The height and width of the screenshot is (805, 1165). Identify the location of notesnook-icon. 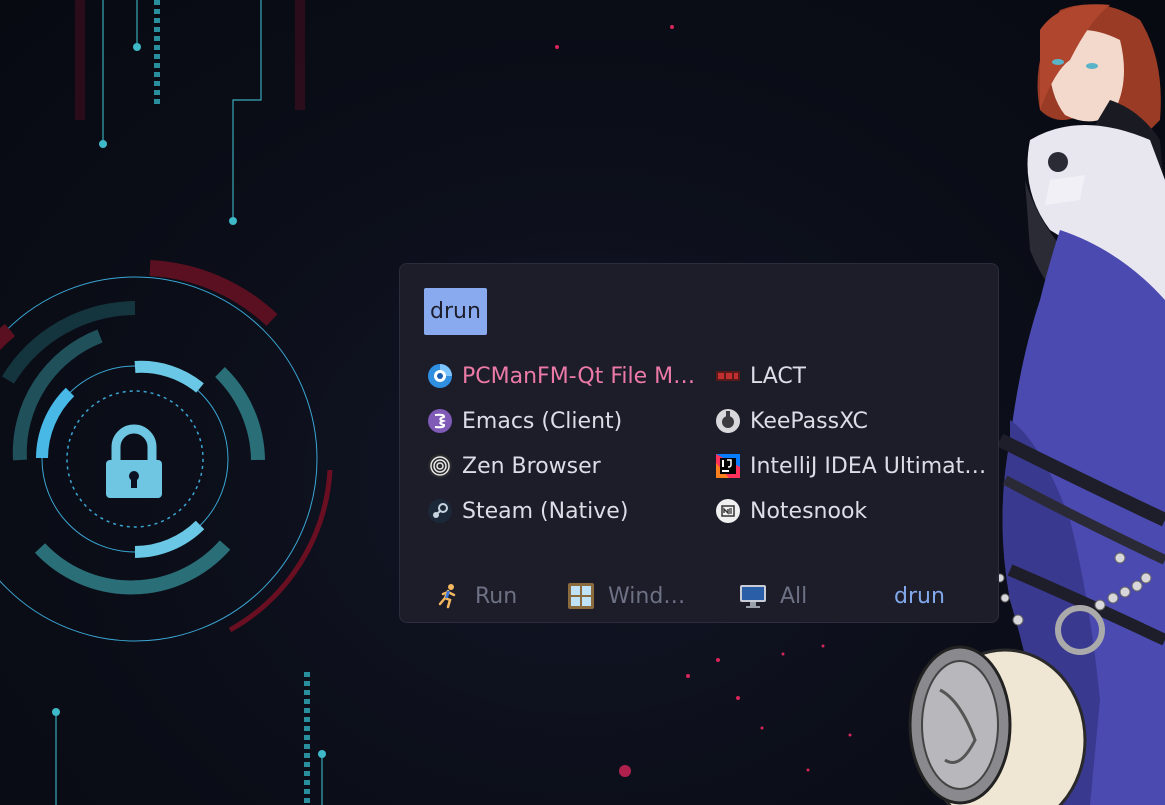
(728, 511).